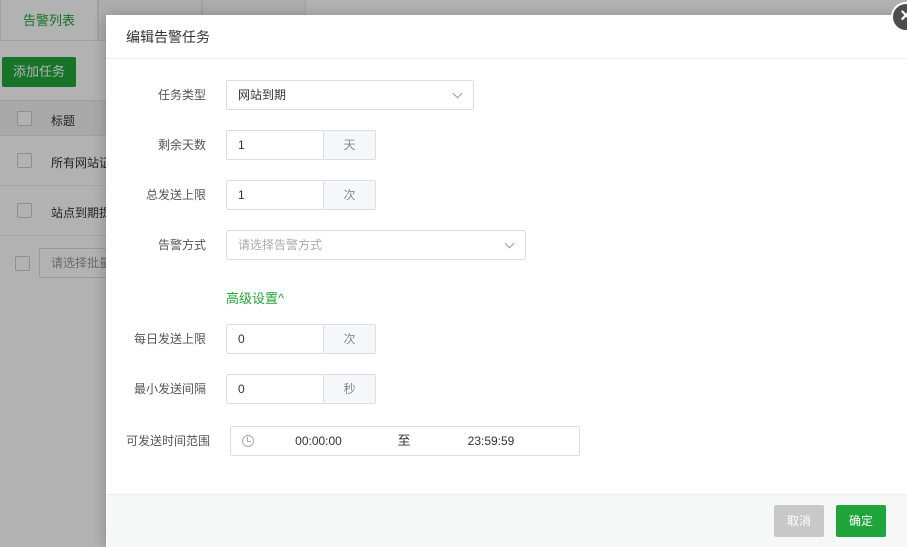 The height and width of the screenshot is (547, 907). I want to click on min-interval-input: 0, so click(275, 389).